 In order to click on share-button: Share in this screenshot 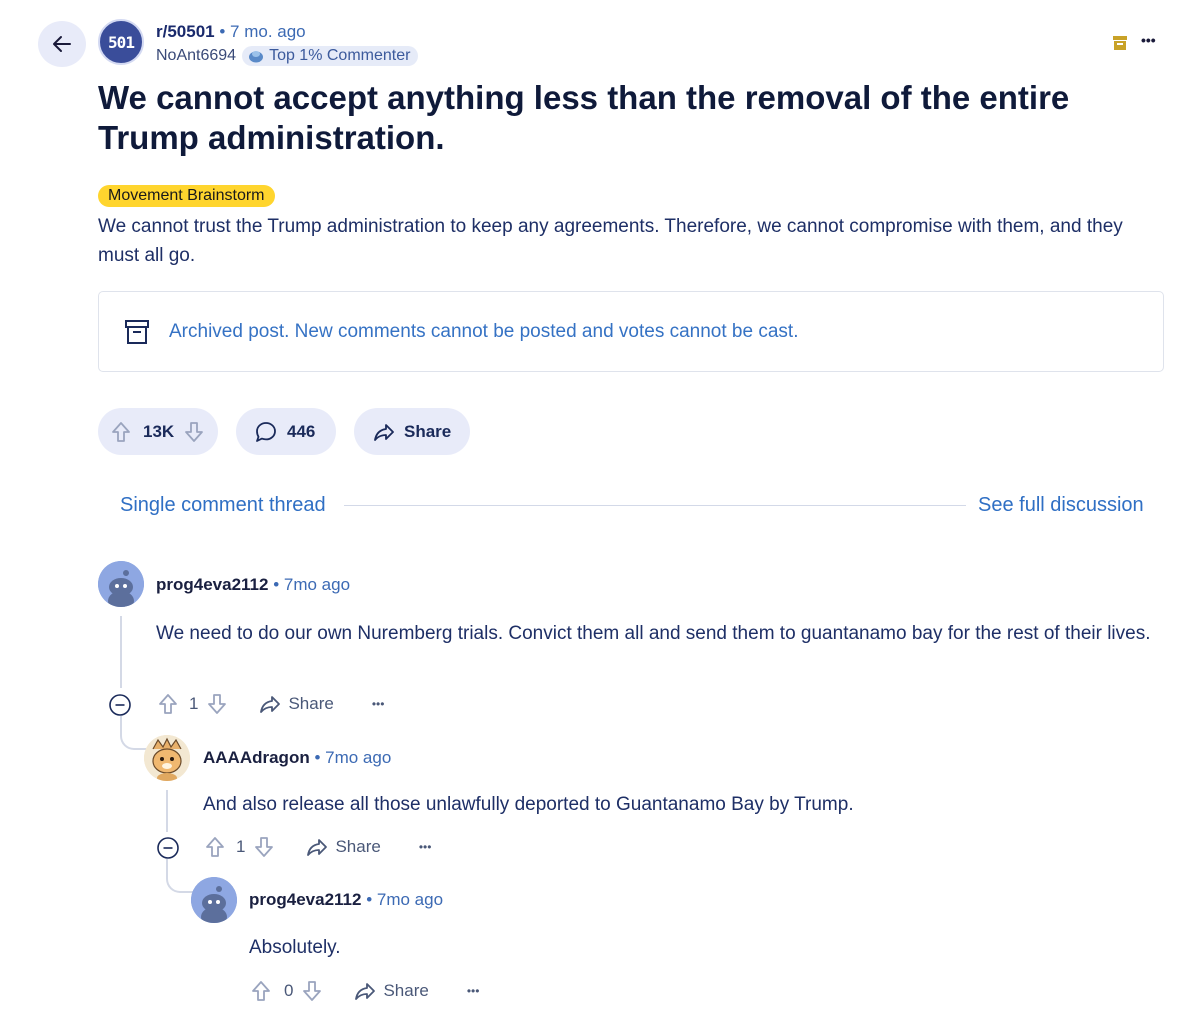, I will do `click(412, 431)`.